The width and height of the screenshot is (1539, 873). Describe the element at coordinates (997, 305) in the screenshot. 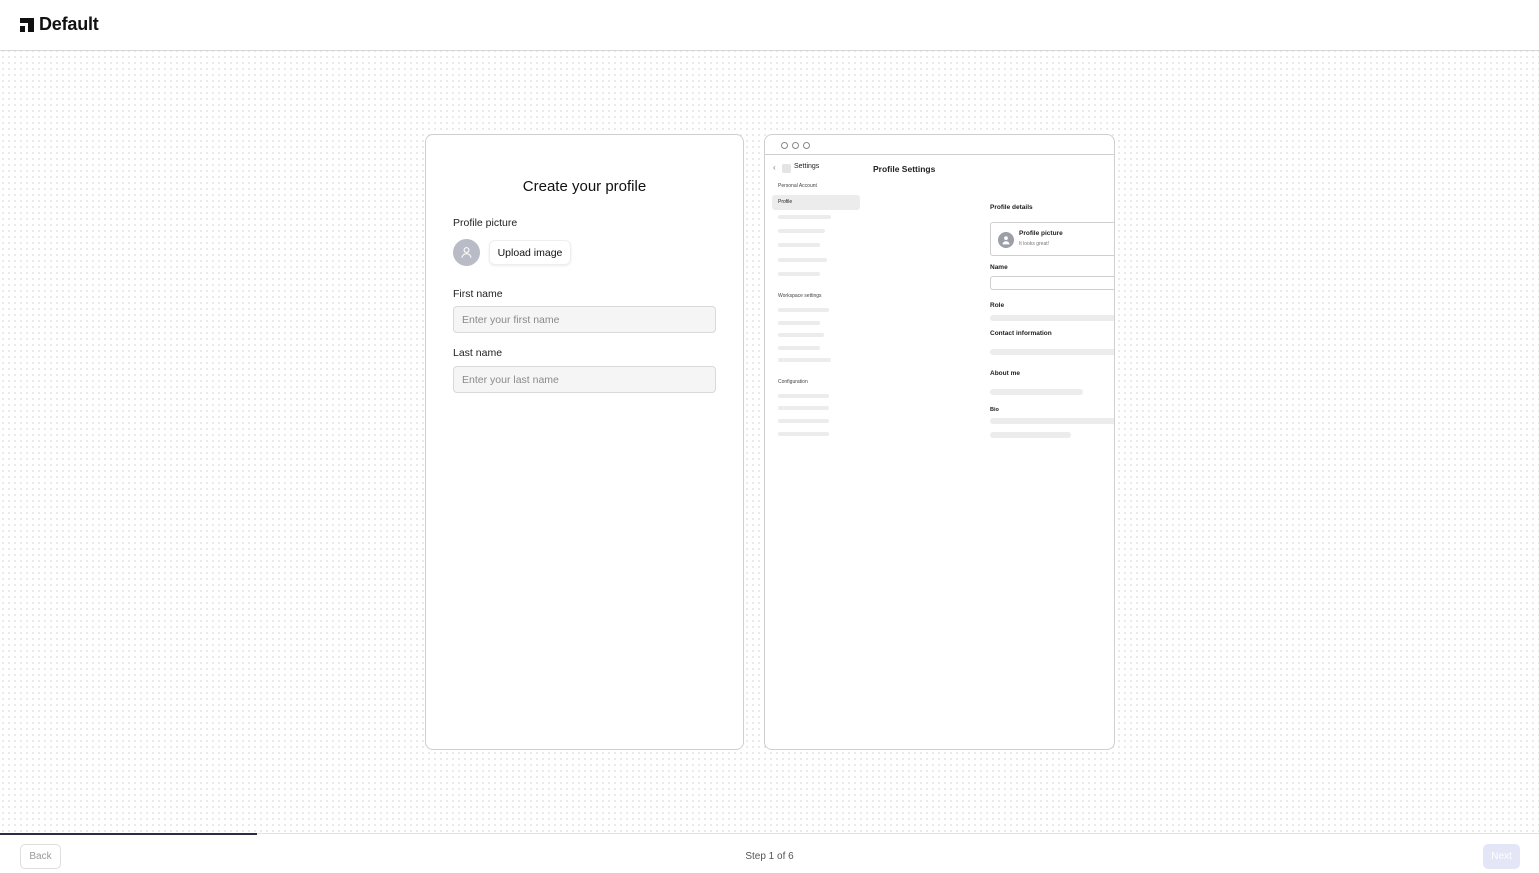

I see `preview-role-label: Role` at that location.